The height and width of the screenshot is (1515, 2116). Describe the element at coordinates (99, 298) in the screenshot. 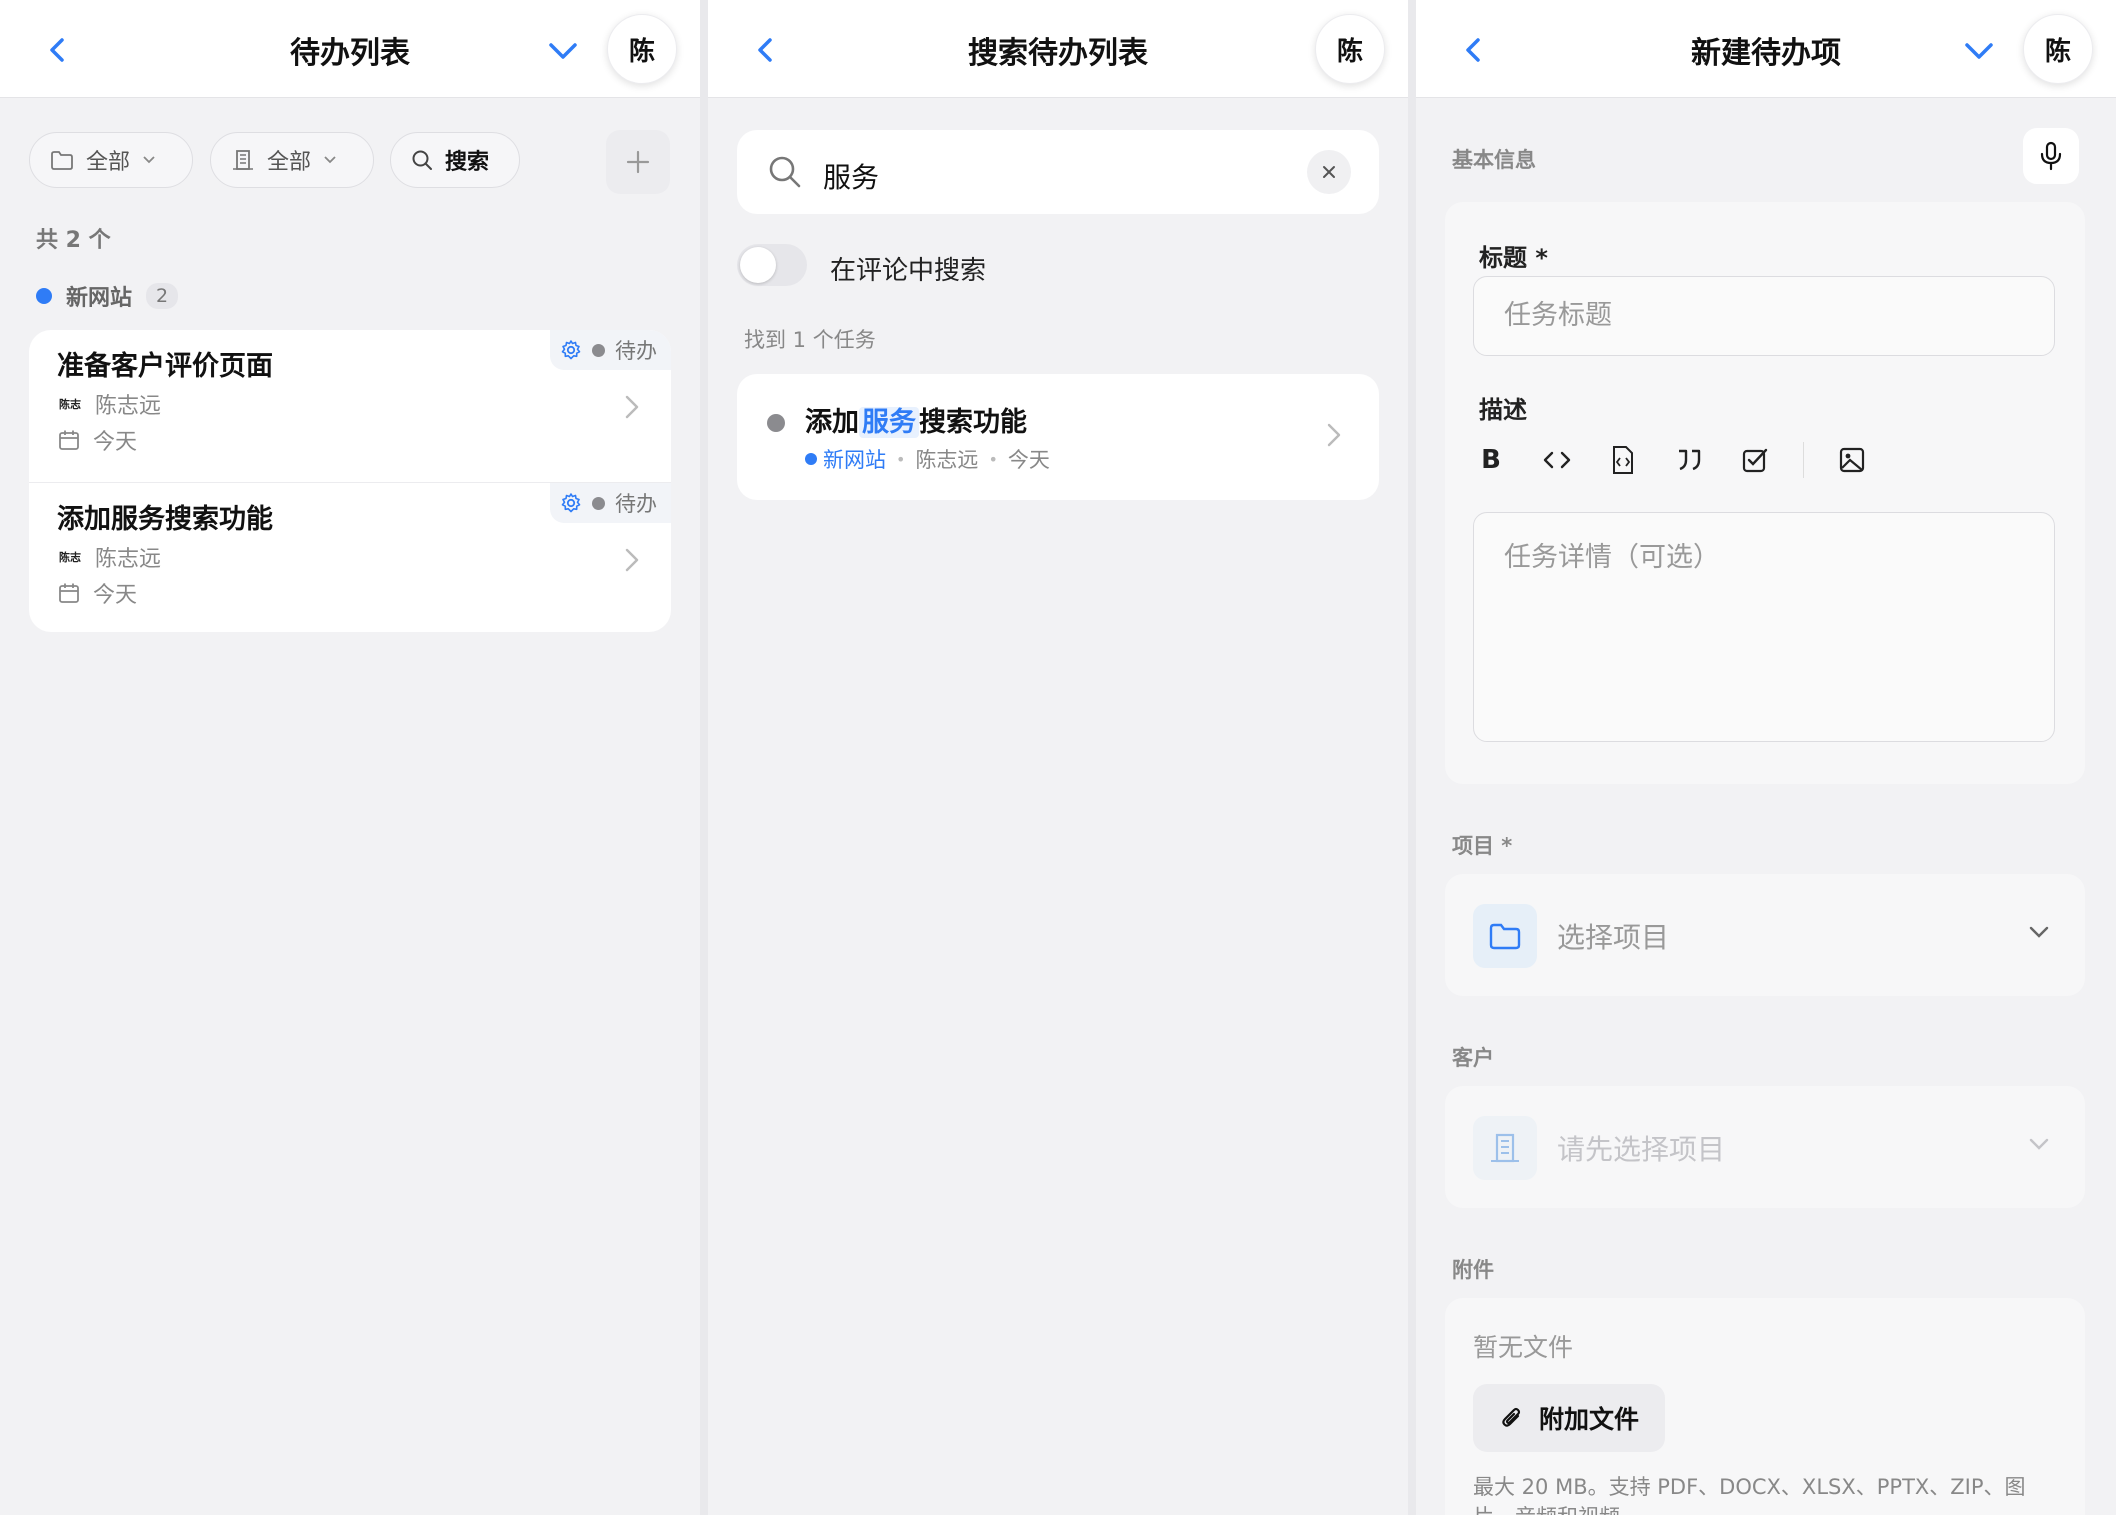

I see `group-name: 新网站` at that location.